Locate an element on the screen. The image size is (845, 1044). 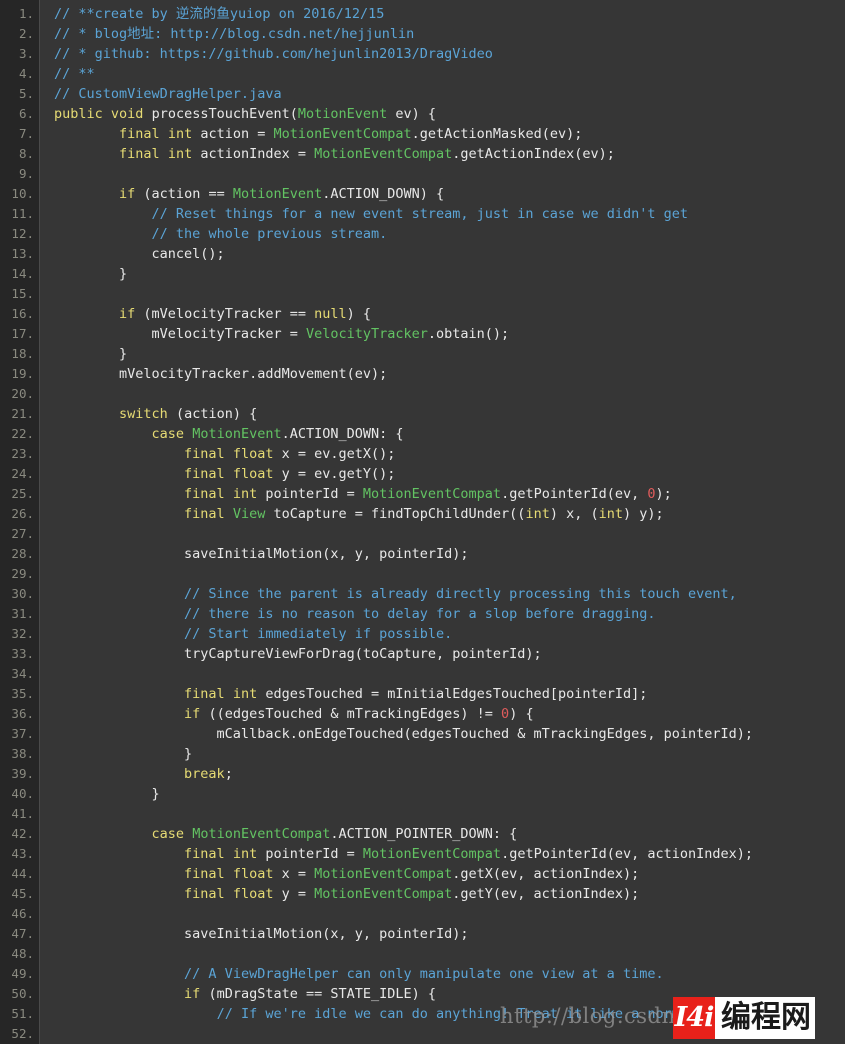
code-line: mVelocityTracker.addMovement(ev); is located at coordinates (449, 374).